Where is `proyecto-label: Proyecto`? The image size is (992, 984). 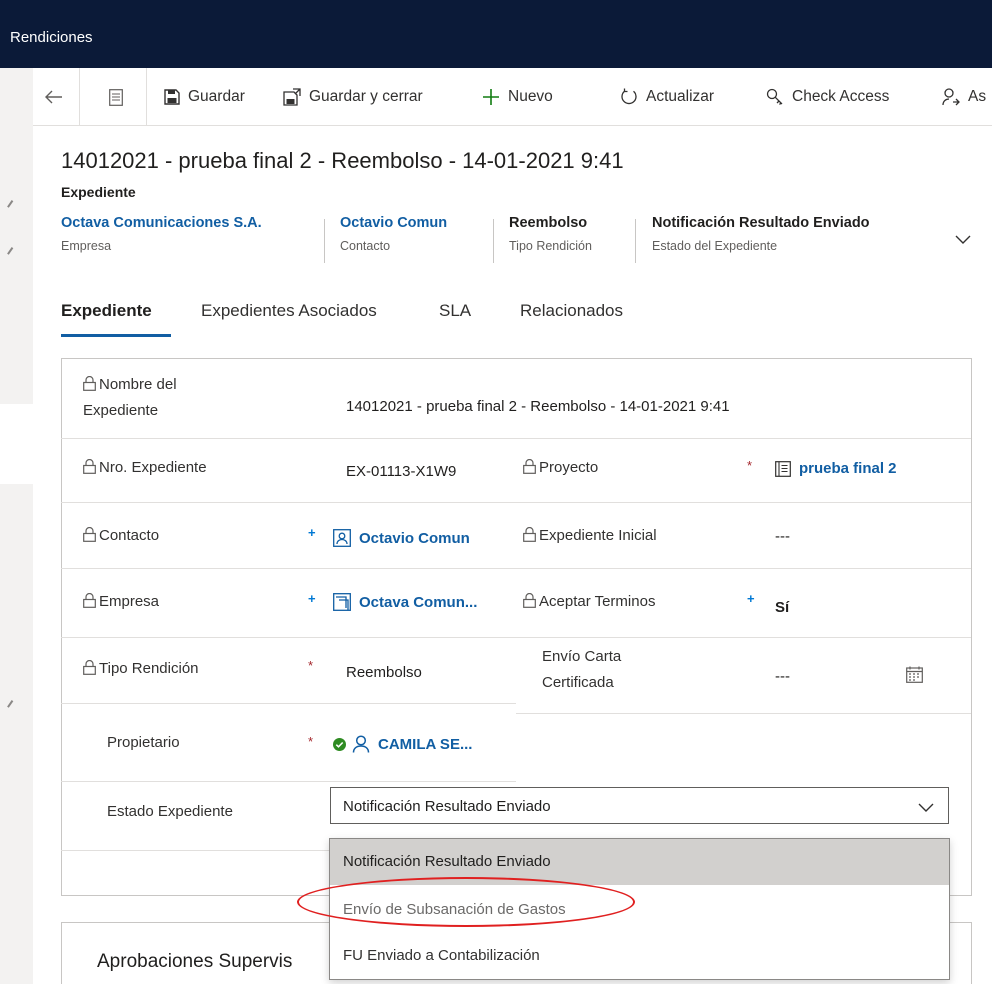 proyecto-label: Proyecto is located at coordinates (560, 468).